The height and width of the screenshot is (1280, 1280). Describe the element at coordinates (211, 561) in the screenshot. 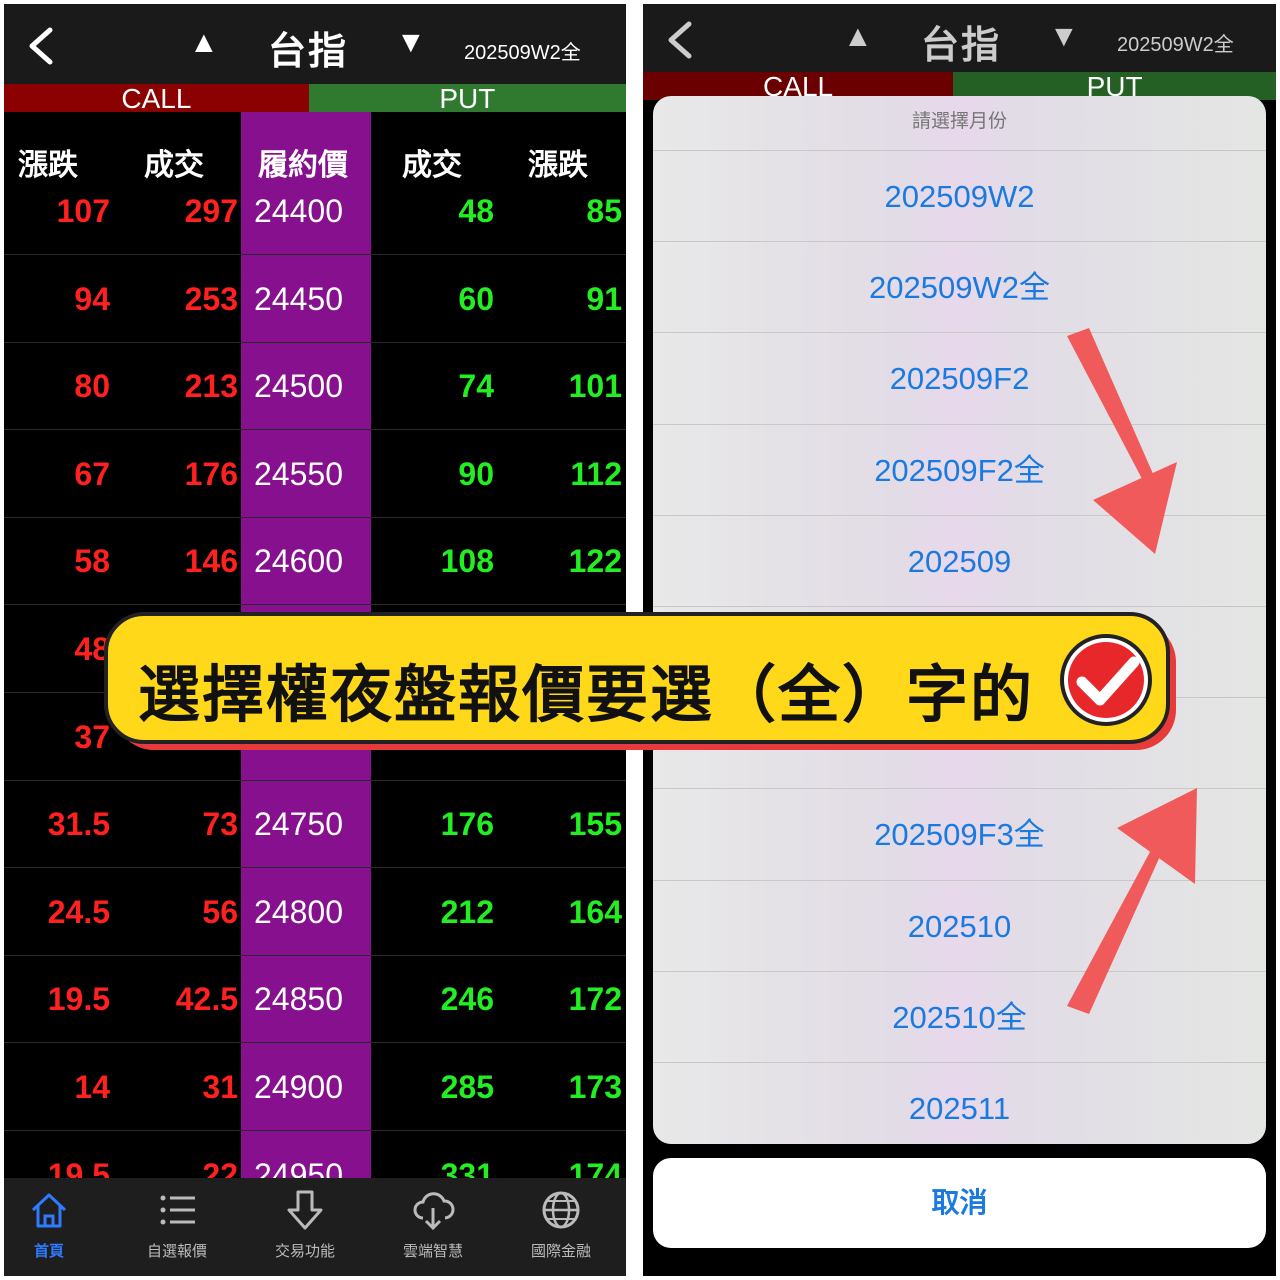

I see `call-volume-cell: 146` at that location.